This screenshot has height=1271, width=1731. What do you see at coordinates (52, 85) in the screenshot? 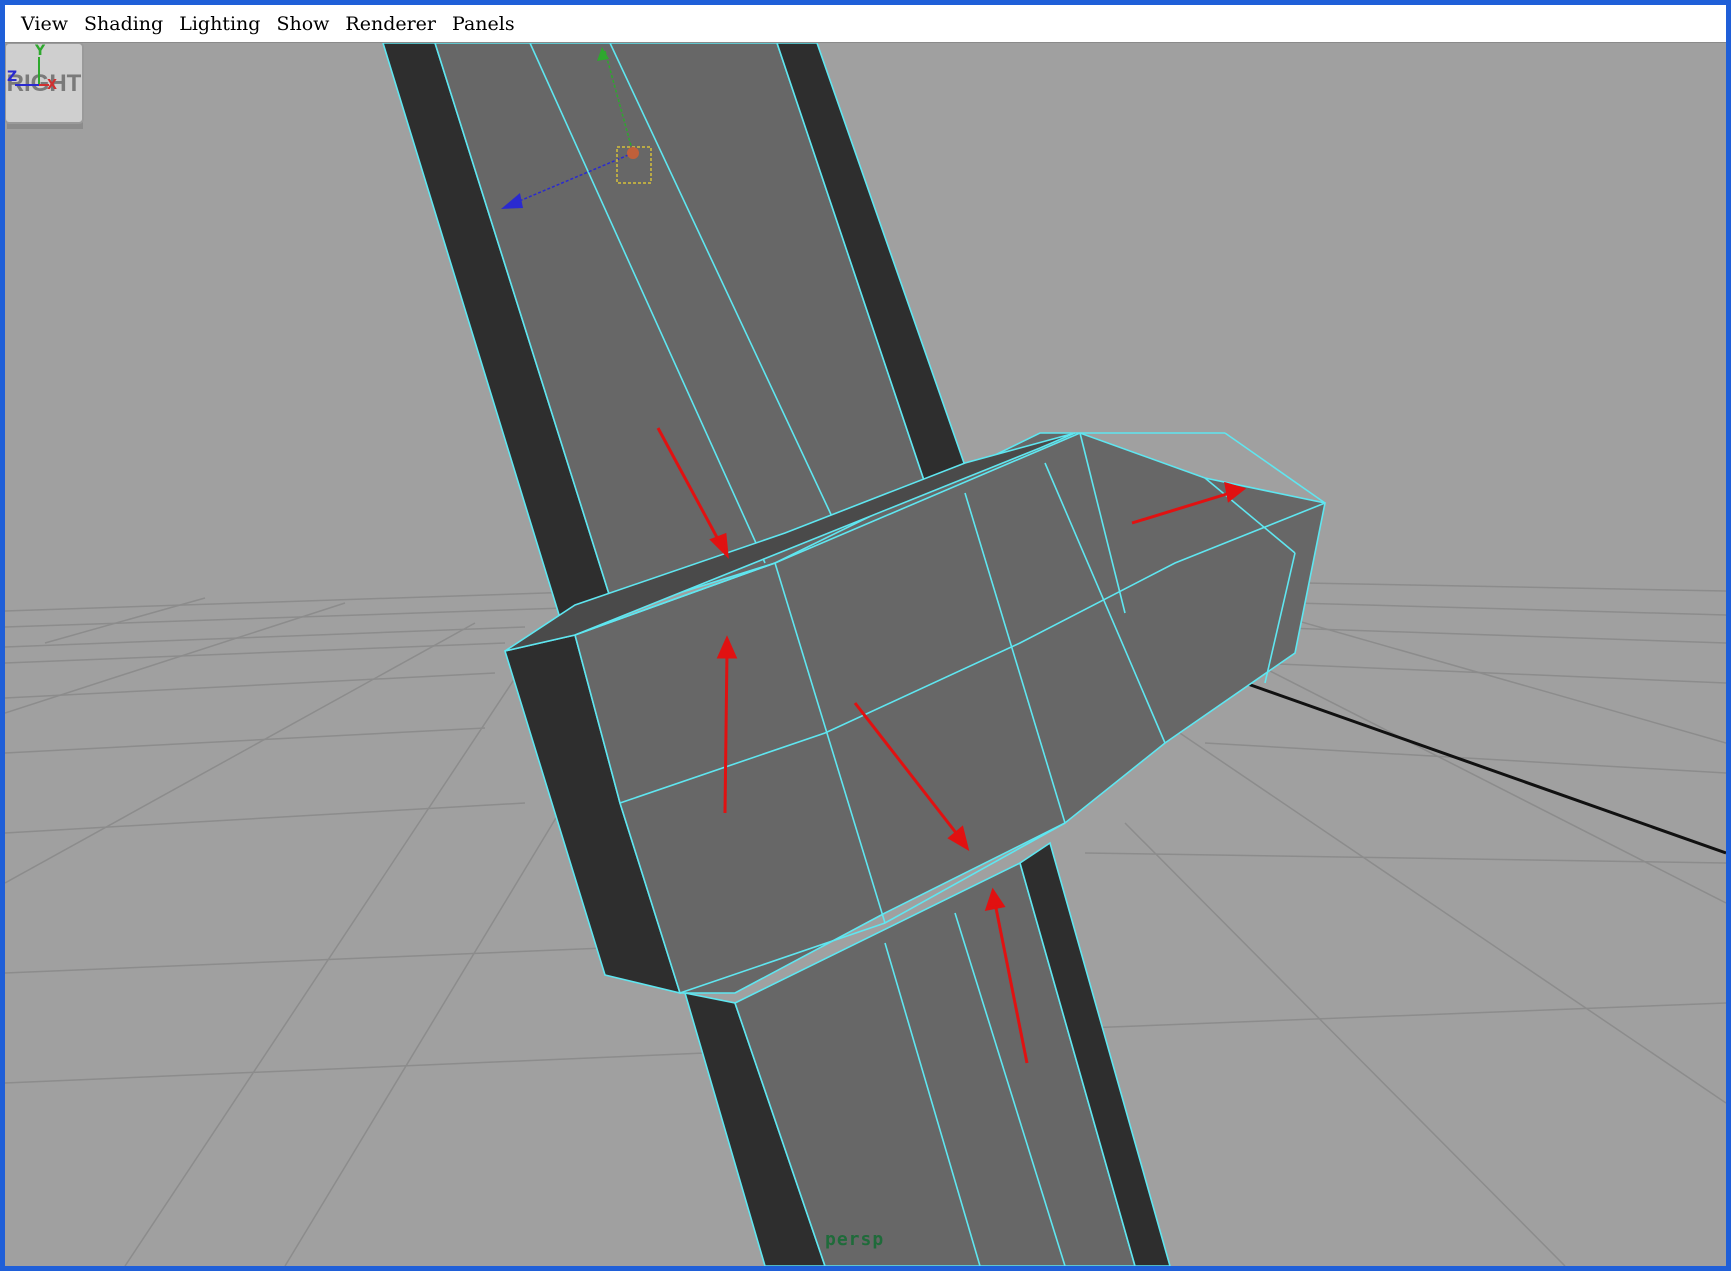
I see `axis-x-label: X` at bounding box center [52, 85].